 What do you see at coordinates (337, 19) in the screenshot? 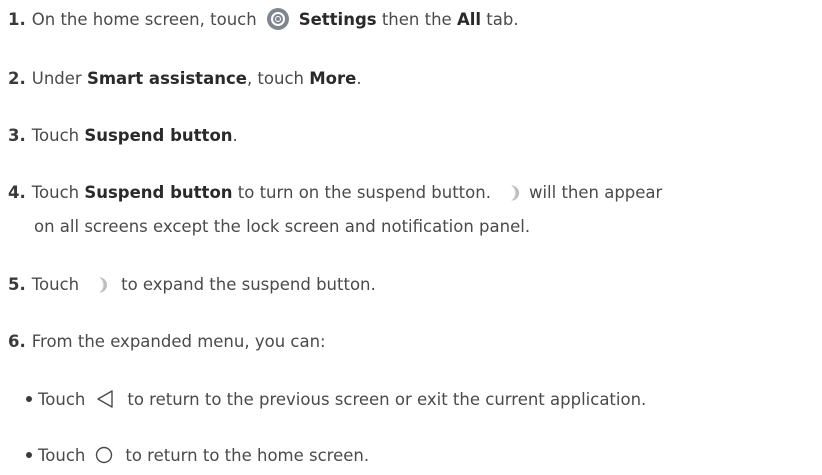
I see `settings-label: Settings` at bounding box center [337, 19].